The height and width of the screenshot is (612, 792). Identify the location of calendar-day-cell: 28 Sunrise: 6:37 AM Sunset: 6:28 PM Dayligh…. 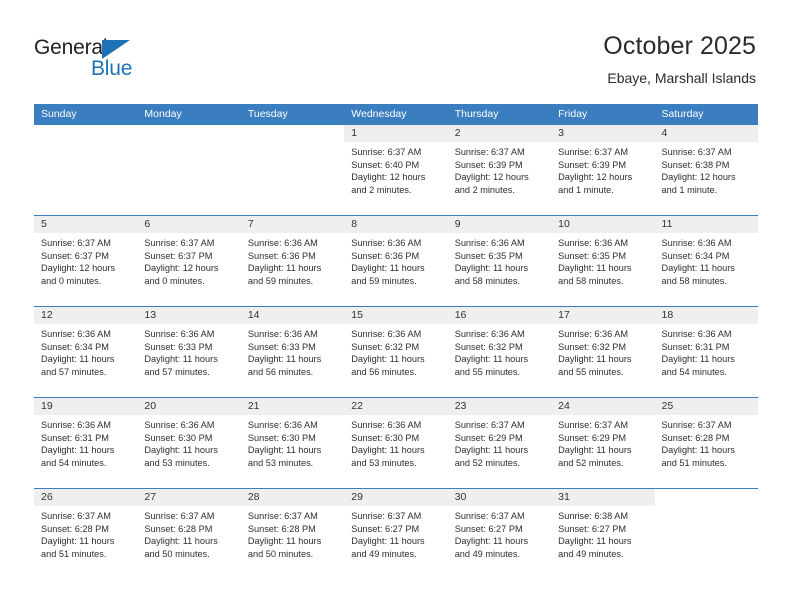
(292, 533).